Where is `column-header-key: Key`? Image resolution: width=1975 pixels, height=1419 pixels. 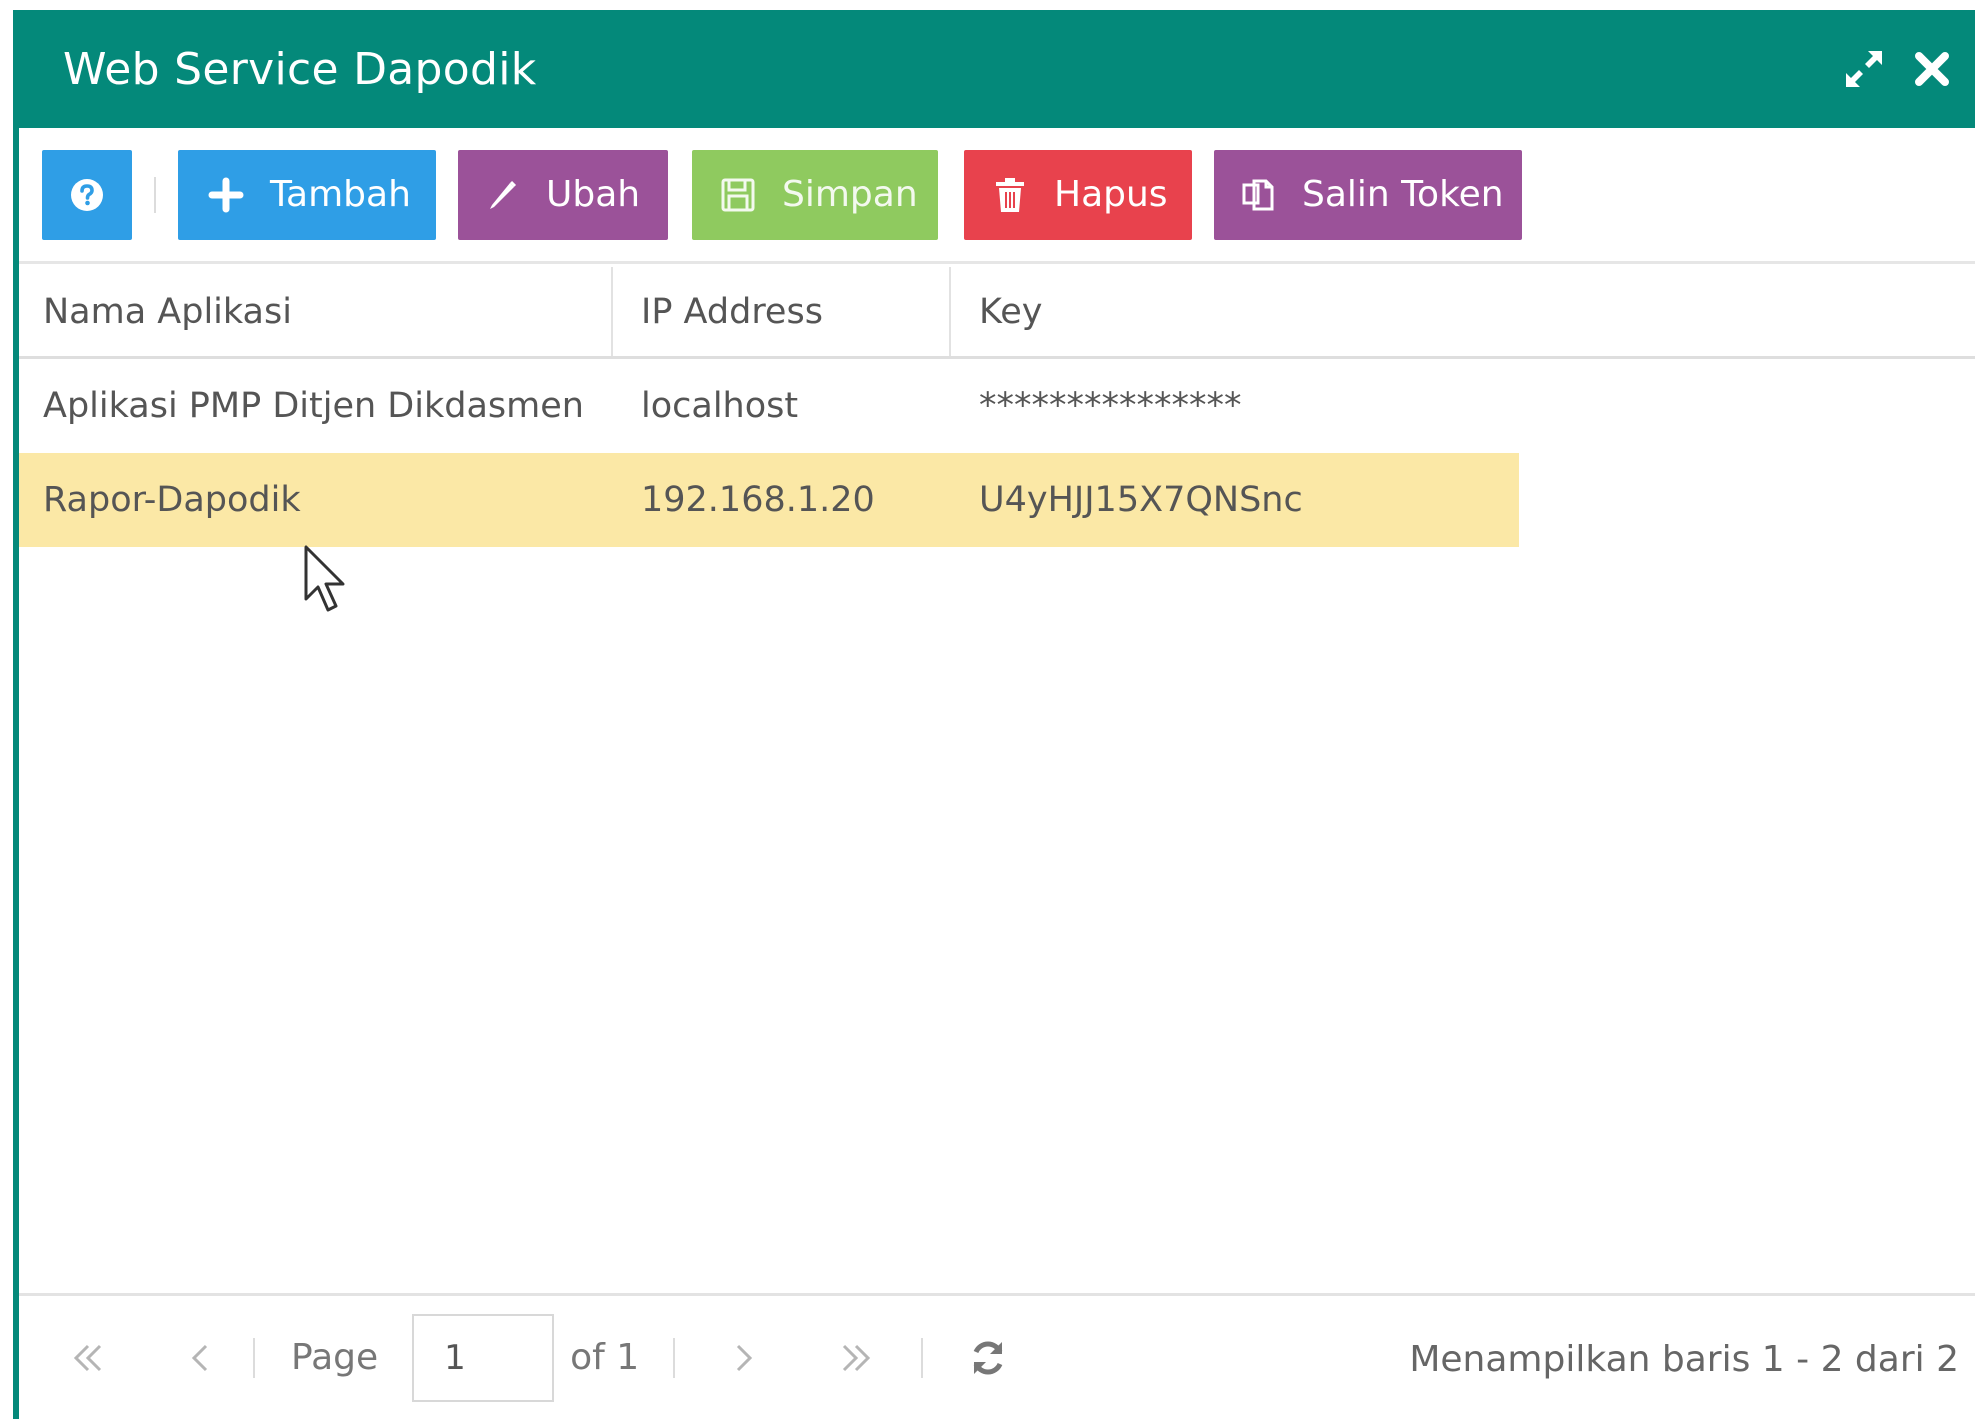
column-header-key: Key is located at coordinates (1463, 311).